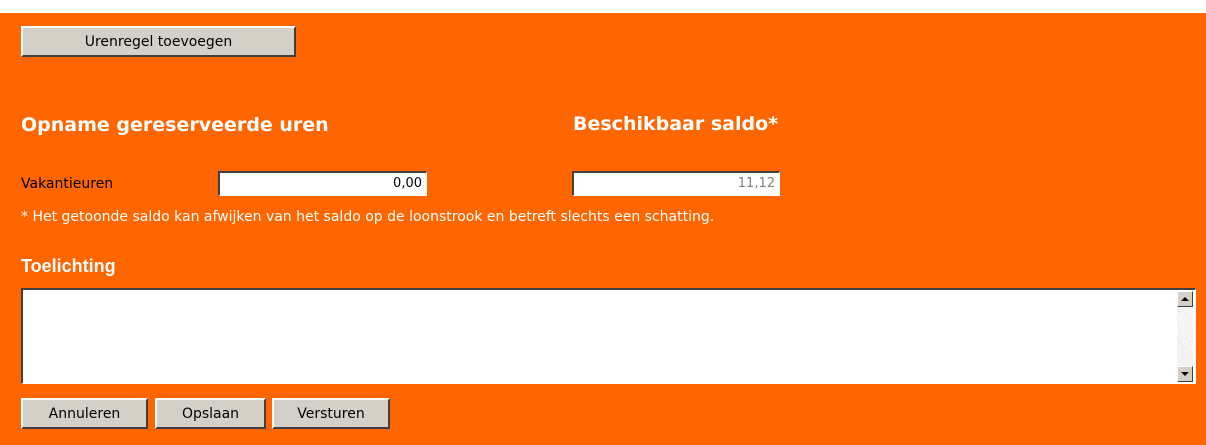  I want to click on available-balance-field: 11,12, so click(676, 183).